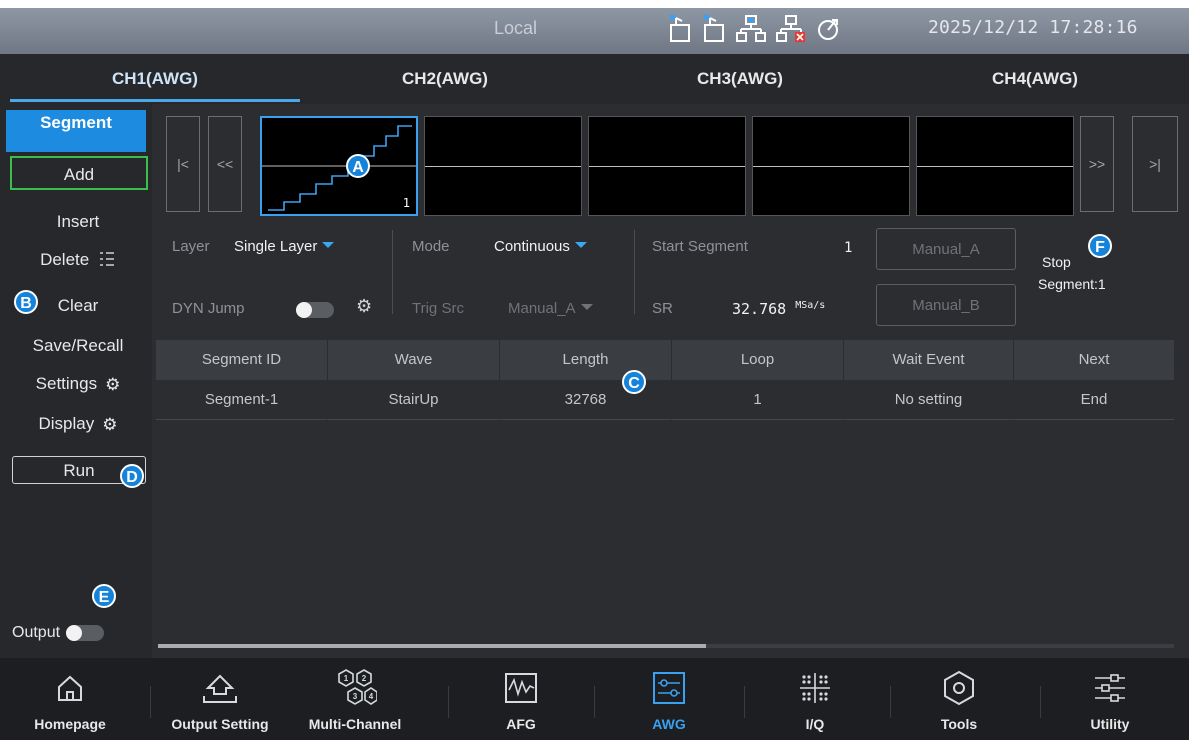 This screenshot has height=740, width=1189. I want to click on next-page-button: >>, so click(1097, 164).